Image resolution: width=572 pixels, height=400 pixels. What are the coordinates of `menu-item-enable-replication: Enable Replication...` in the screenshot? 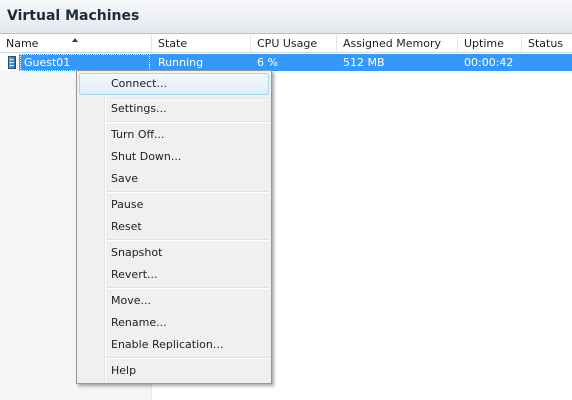 It's located at (174, 345).